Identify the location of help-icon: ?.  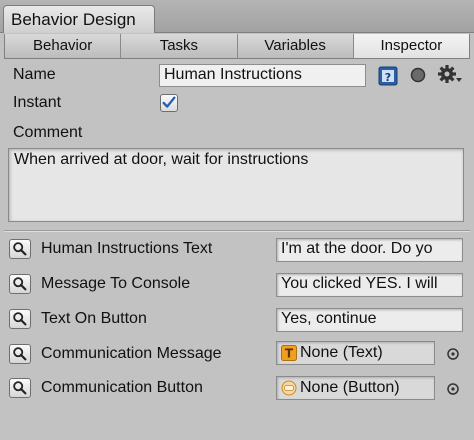
(388, 76).